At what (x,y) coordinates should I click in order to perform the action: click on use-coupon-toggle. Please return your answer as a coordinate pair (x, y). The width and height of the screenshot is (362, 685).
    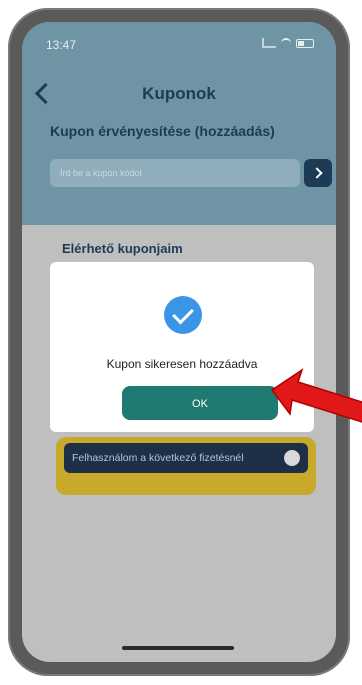
    Looking at the image, I should click on (292, 458).